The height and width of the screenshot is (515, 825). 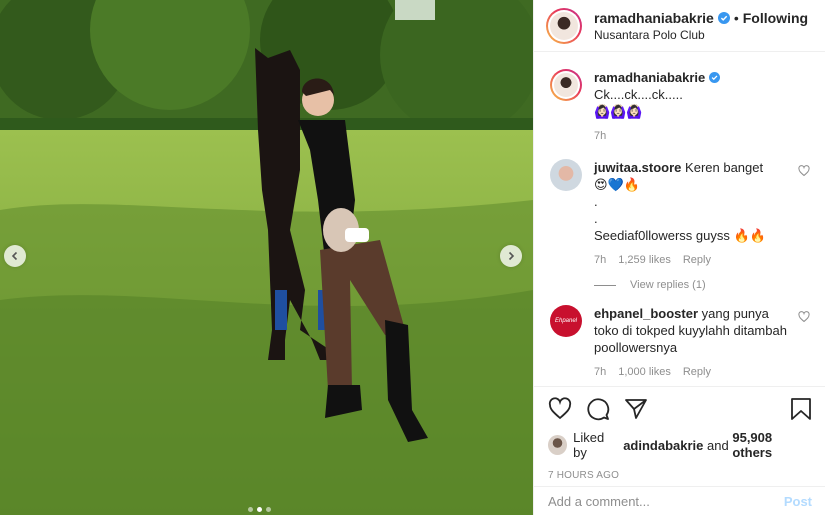 What do you see at coordinates (558, 445) in the screenshot?
I see `liker-avatar` at bounding box center [558, 445].